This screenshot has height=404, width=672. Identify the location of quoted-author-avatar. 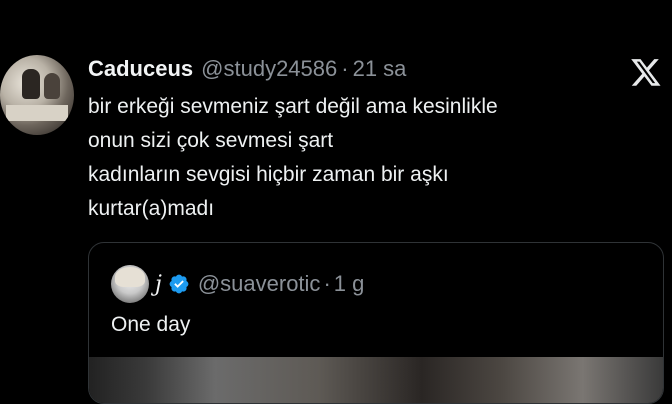
(130, 284).